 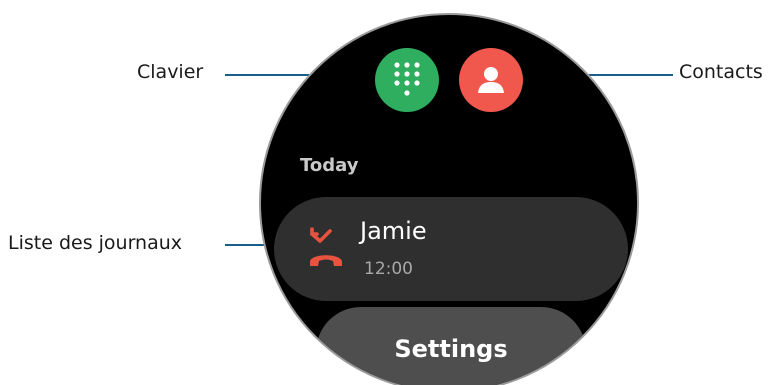 What do you see at coordinates (329, 165) in the screenshot?
I see `section-header-today: Today` at bounding box center [329, 165].